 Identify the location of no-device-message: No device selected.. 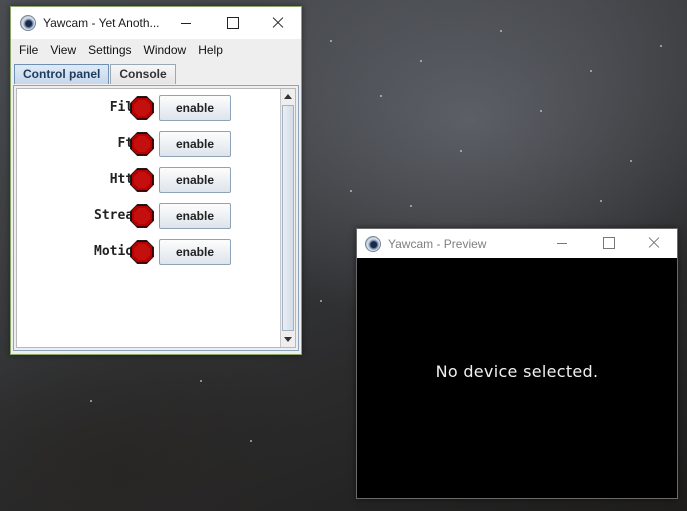
(517, 371).